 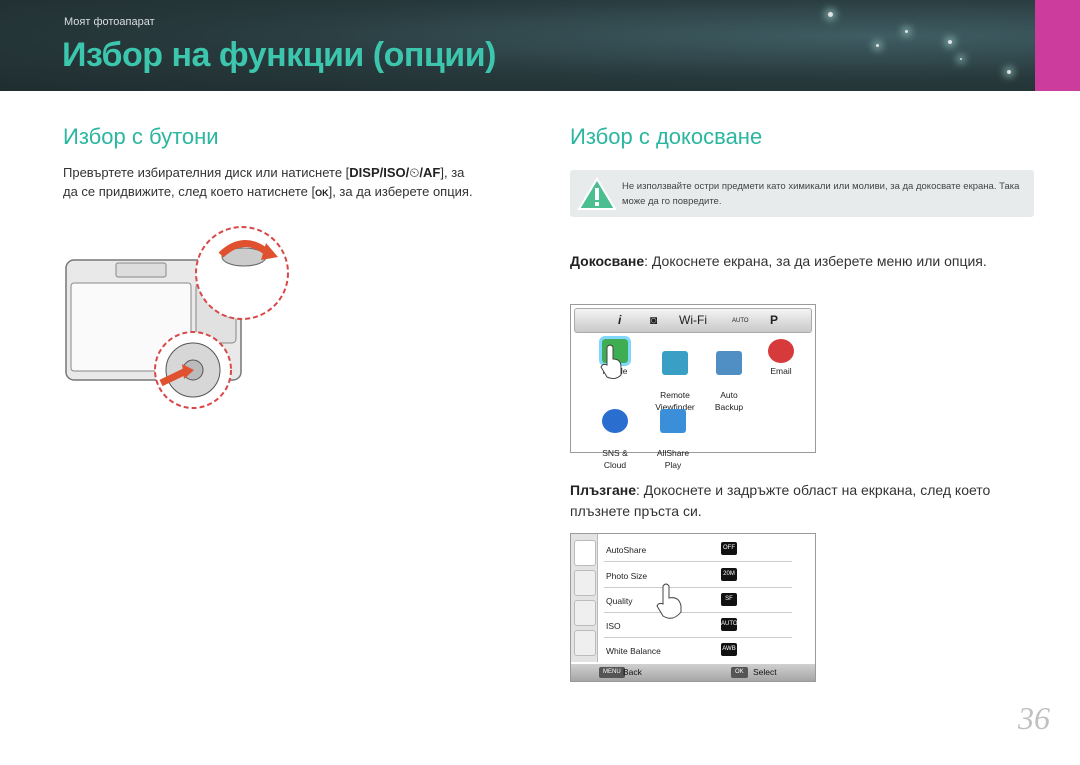 What do you see at coordinates (452, 172) in the screenshot?
I see `instruction-text: ], за` at bounding box center [452, 172].